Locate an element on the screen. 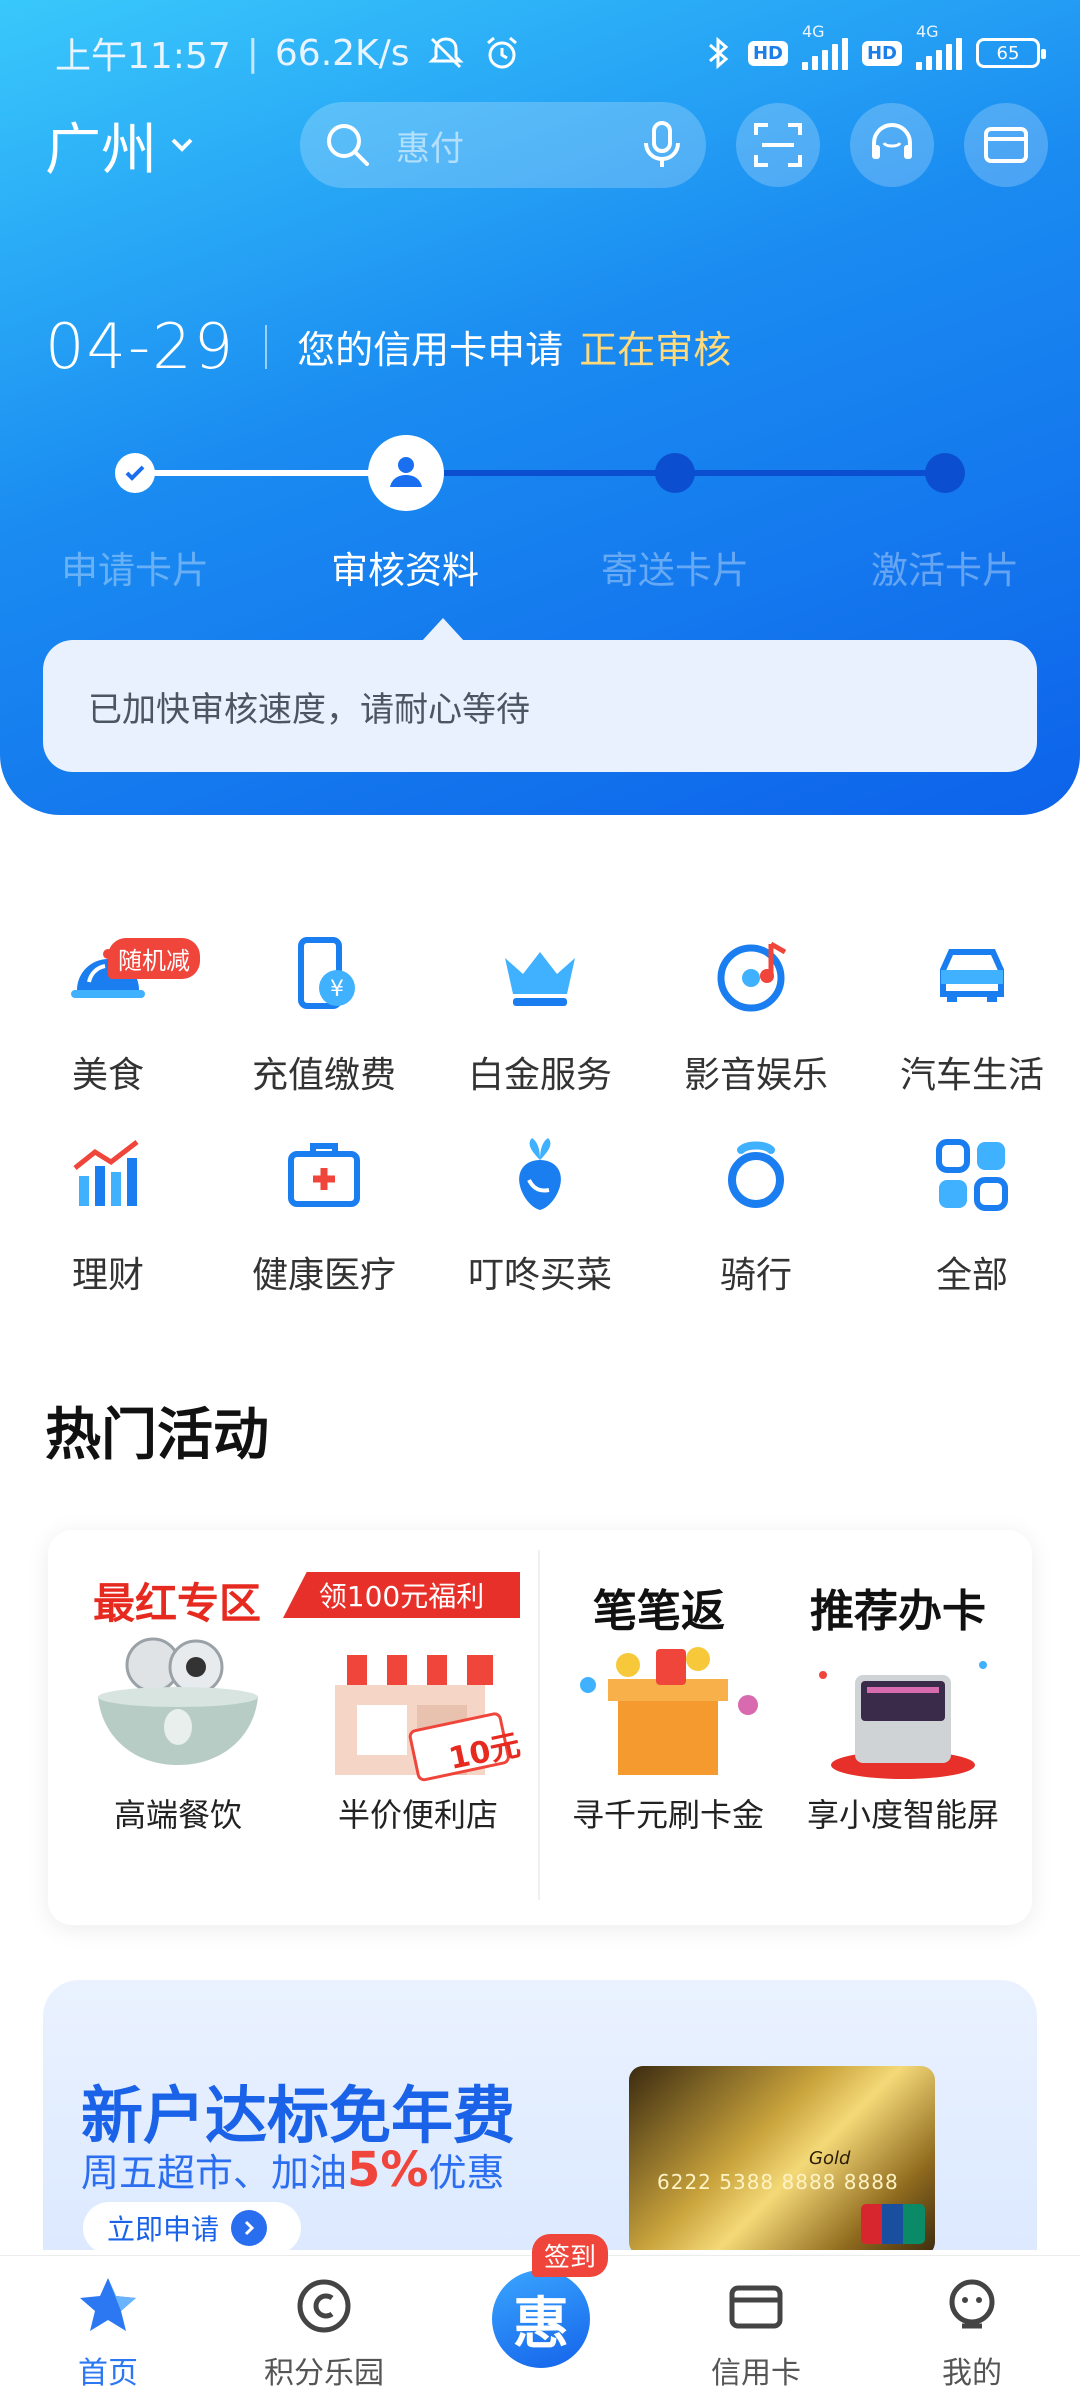 The image size is (1080, 2400). points-icon is located at coordinates (324, 2306).